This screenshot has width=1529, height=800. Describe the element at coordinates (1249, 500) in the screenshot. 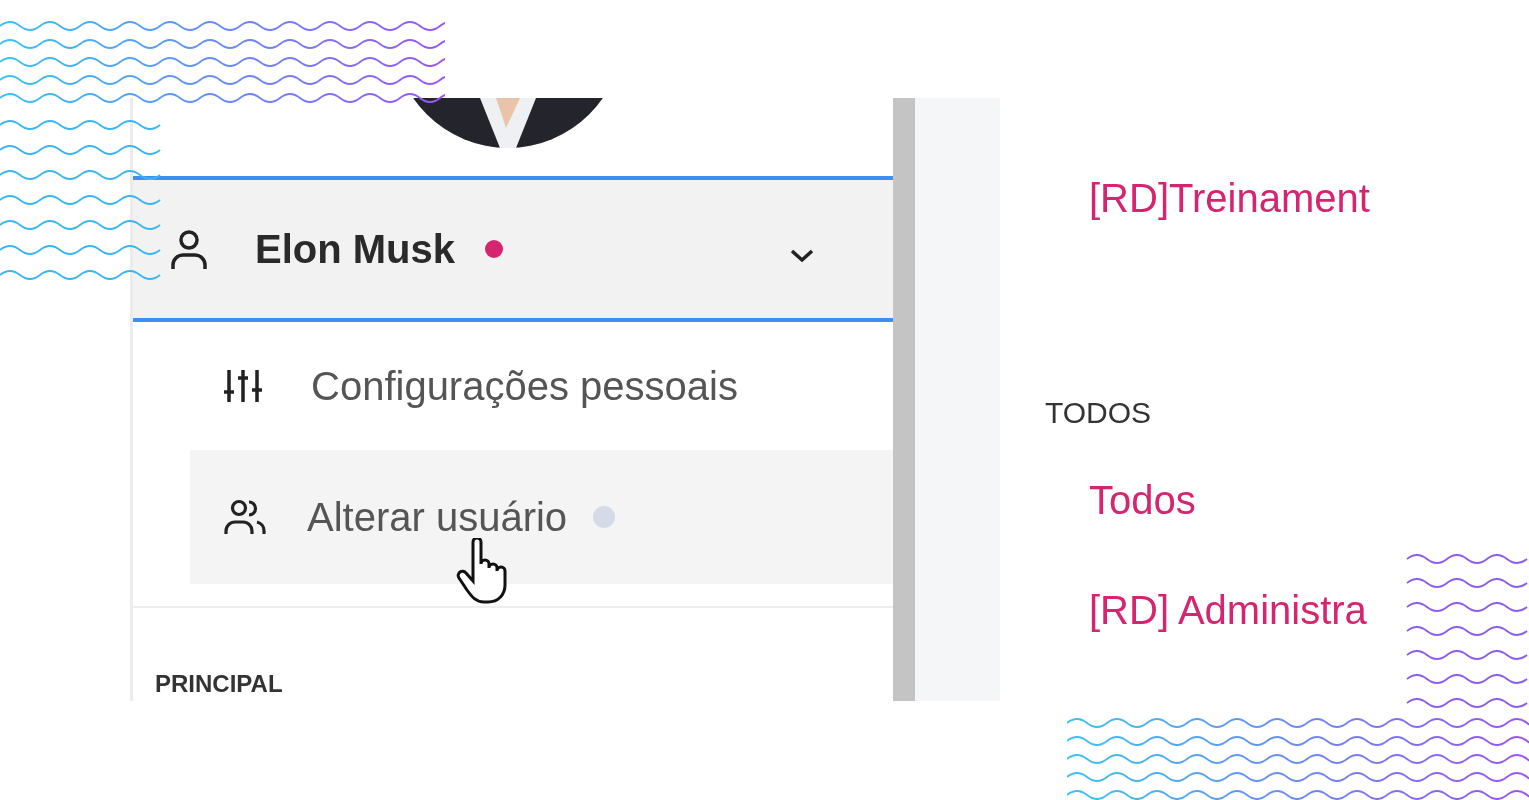

I see `group-link: Todos` at that location.